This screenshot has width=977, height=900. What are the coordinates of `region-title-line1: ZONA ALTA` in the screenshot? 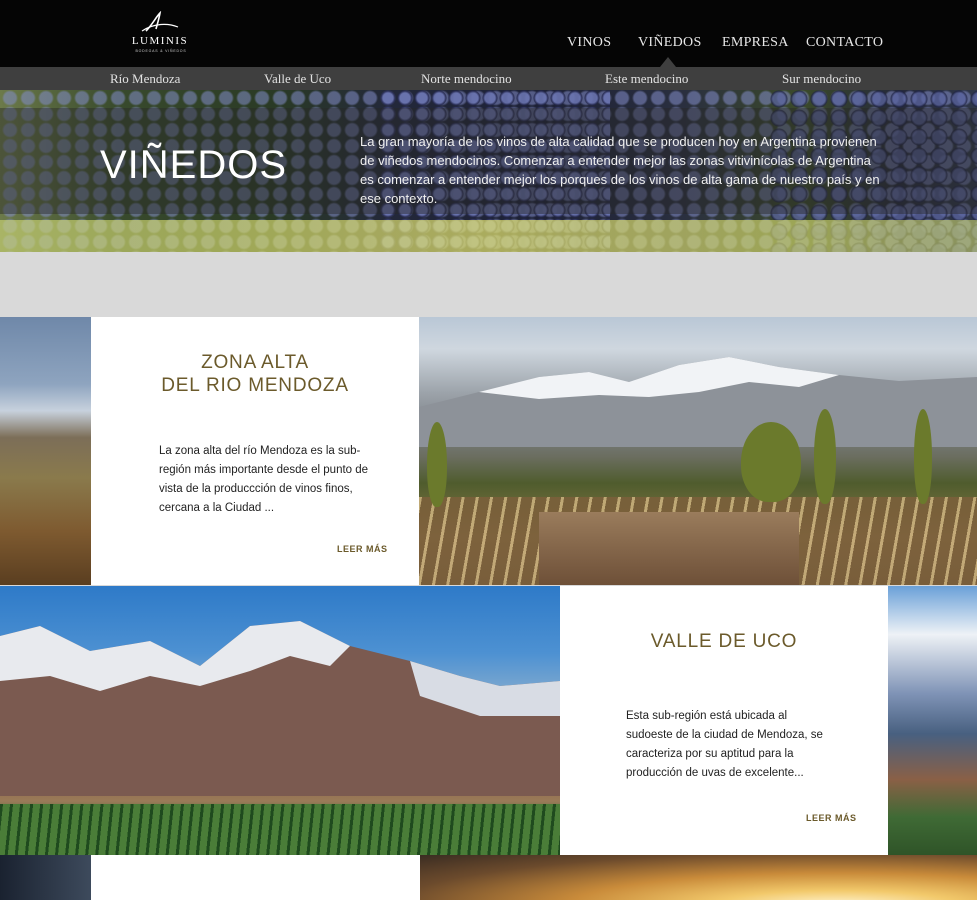 It's located at (255, 362).